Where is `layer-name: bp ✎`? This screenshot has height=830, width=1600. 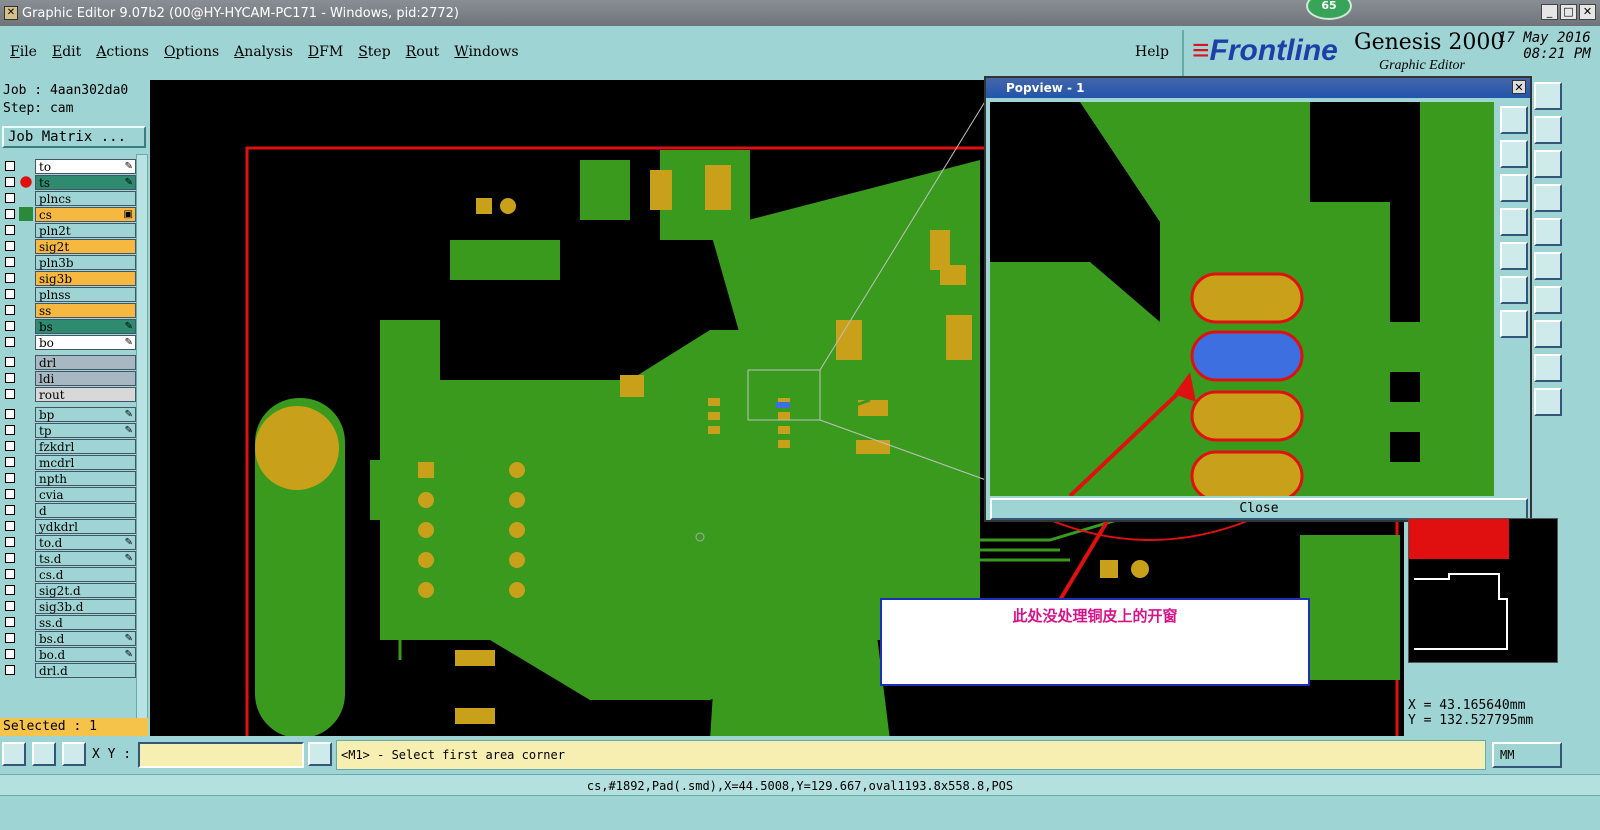
layer-name: bp ✎ is located at coordinates (85, 414).